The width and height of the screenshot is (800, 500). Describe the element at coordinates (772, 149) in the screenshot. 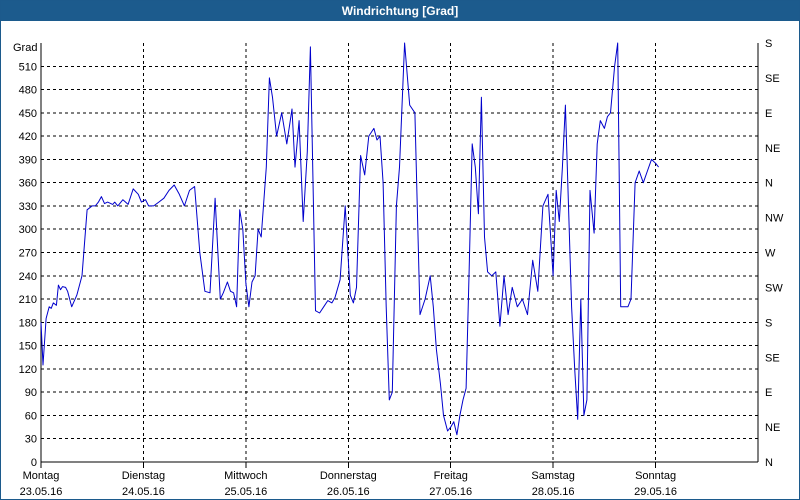

I see `right-tick-label: NE` at that location.